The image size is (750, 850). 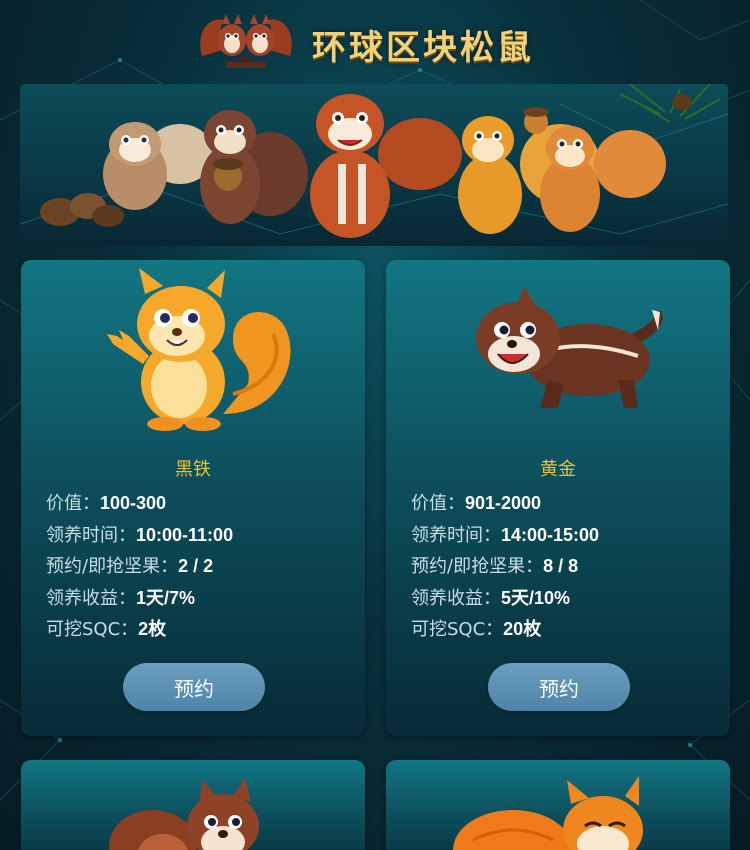 I want to click on adopt-yield-value: 5天/10%, so click(x=536, y=597).